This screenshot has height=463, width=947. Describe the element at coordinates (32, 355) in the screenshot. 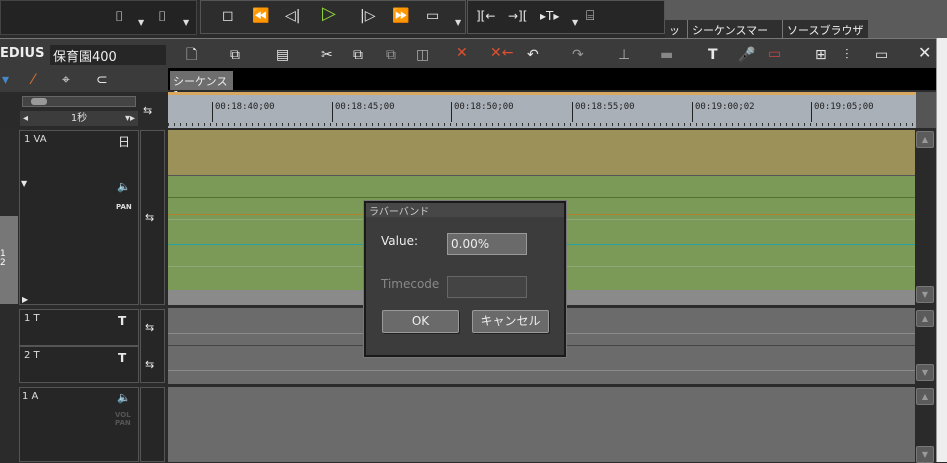

I see `track-name: 2 T` at that location.